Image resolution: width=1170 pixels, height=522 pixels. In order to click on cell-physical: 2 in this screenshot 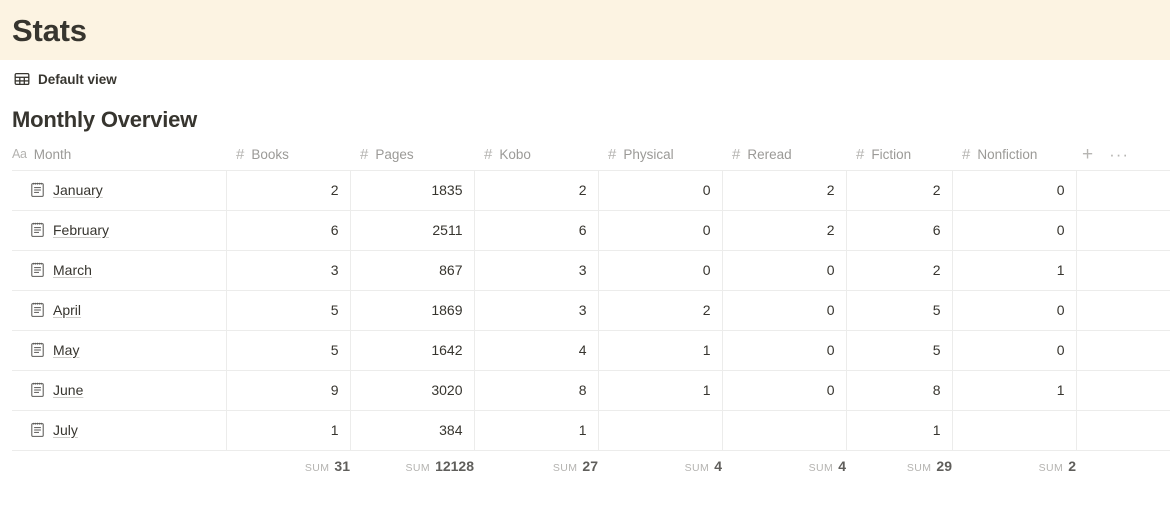, I will do `click(660, 309)`.